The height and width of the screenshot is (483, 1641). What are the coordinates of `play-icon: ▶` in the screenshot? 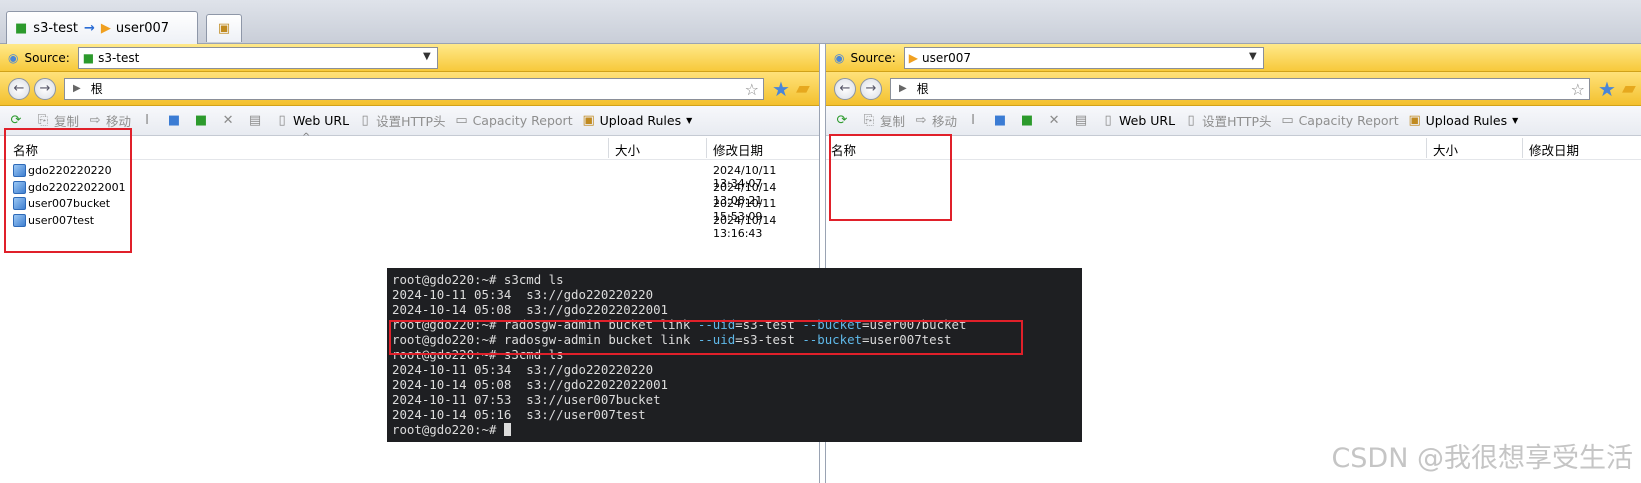 It's located at (105, 28).